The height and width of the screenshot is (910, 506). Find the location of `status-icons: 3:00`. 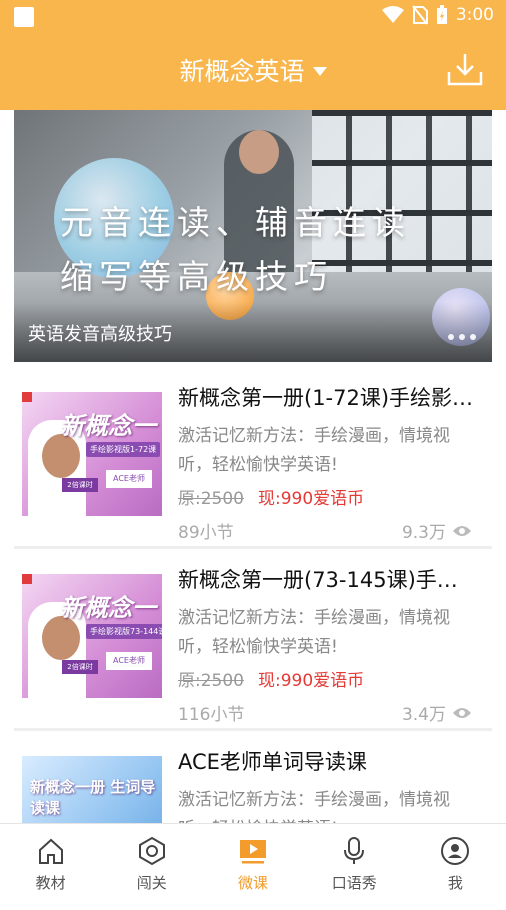

status-icons: 3:00 is located at coordinates (437, 15).